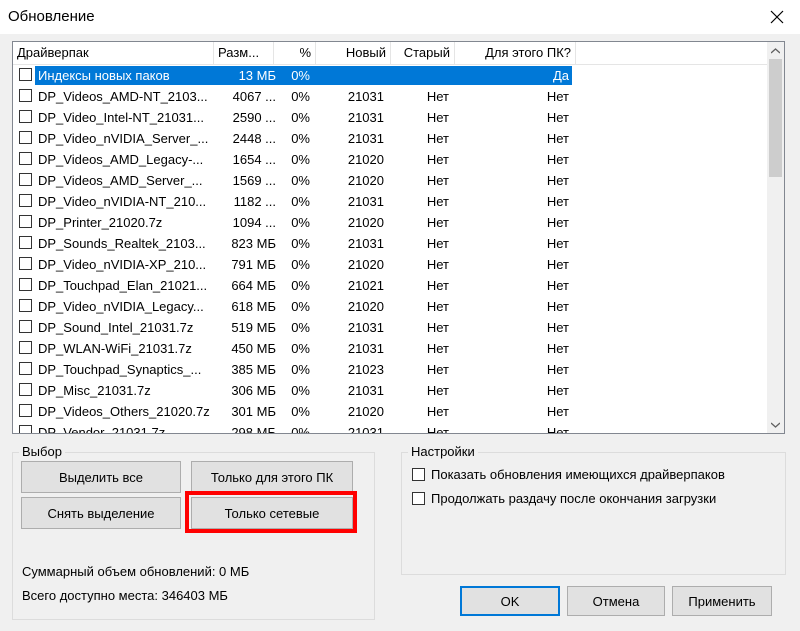  I want to click on cell-size: 823 МБ, so click(253, 243).